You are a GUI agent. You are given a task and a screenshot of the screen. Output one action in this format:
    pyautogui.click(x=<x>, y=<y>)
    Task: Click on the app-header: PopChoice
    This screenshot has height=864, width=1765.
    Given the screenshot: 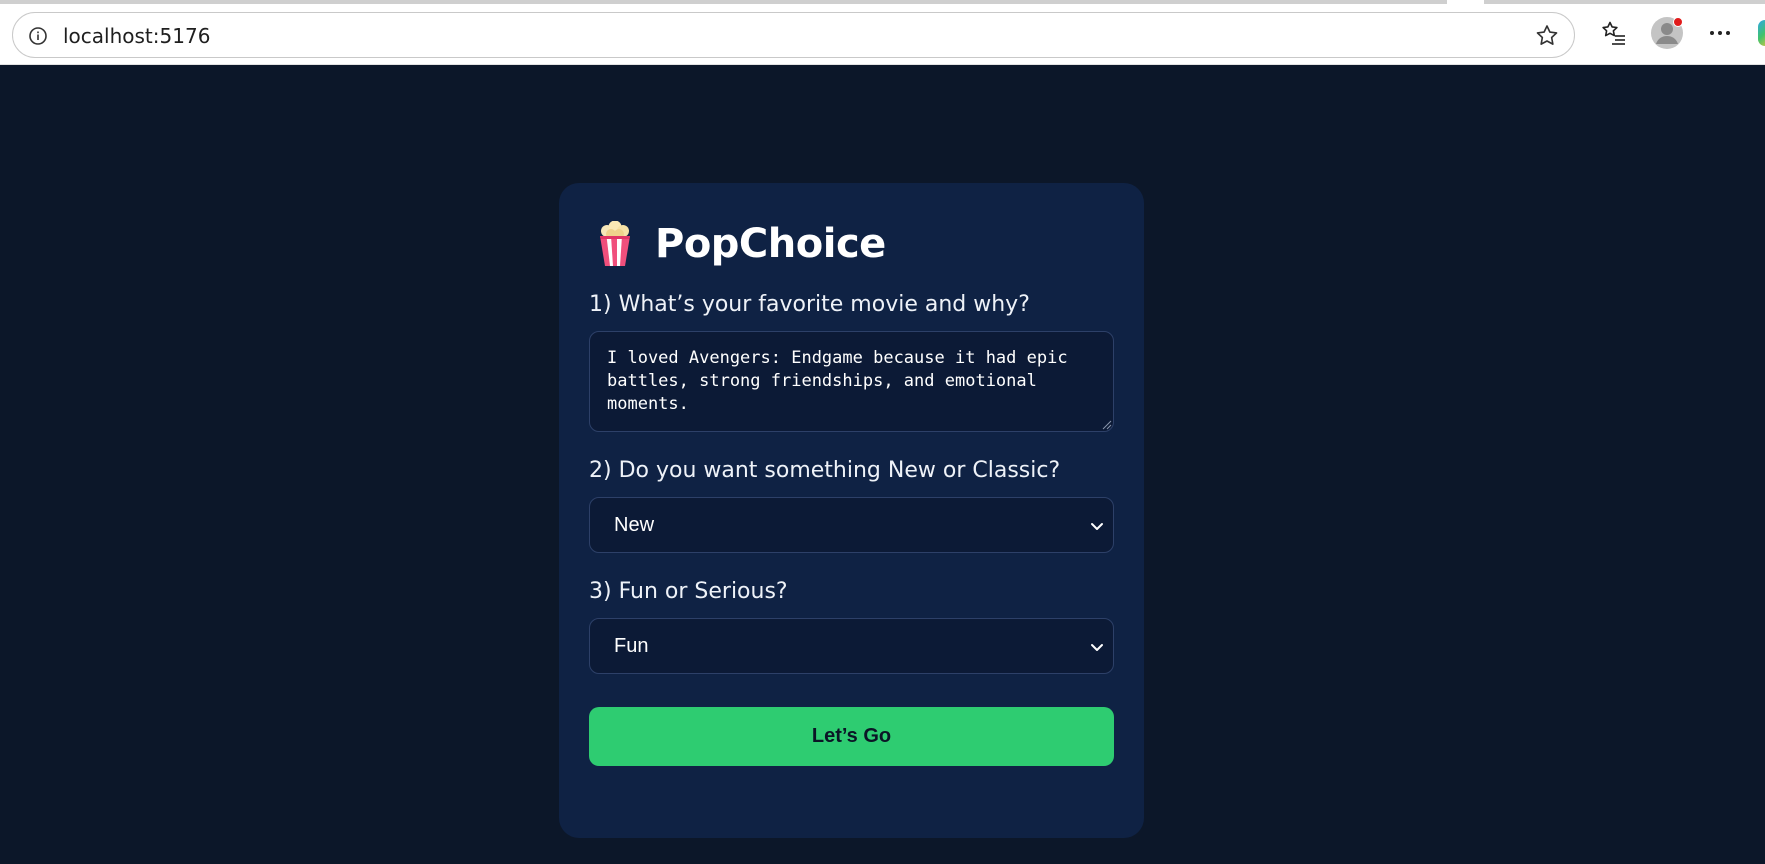 What is the action you would take?
    pyautogui.click(x=741, y=244)
    